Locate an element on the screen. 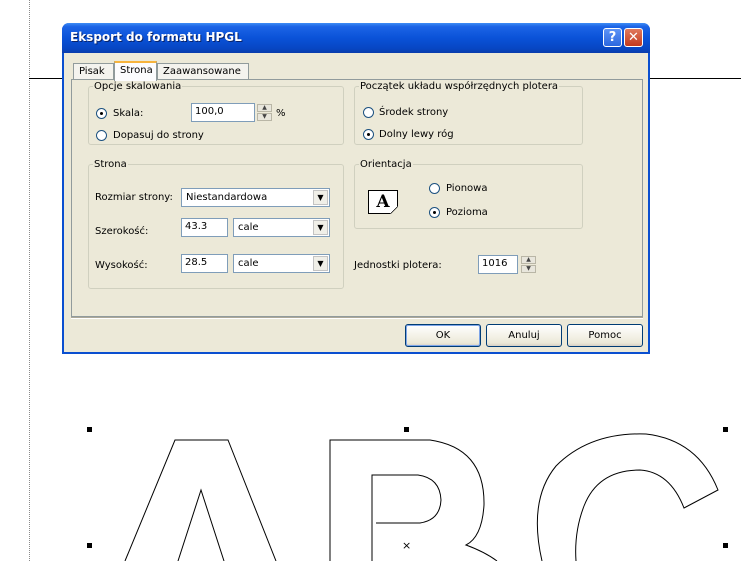  letter-a-outline is located at coordinates (200, 500).